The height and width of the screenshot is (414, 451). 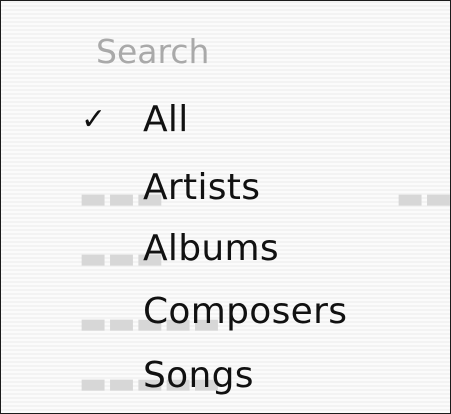 I want to click on menu-item-label: Composers, so click(x=245, y=311).